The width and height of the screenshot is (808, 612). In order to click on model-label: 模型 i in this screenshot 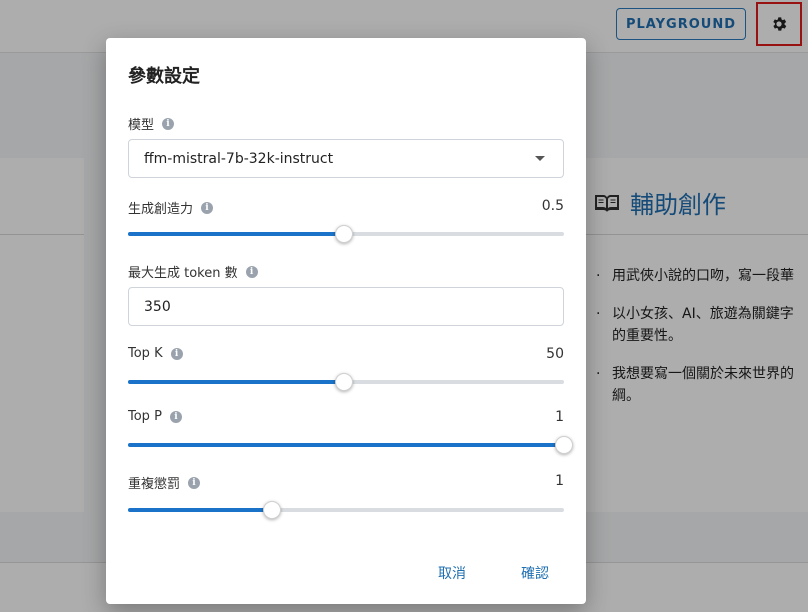, I will do `click(151, 123)`.